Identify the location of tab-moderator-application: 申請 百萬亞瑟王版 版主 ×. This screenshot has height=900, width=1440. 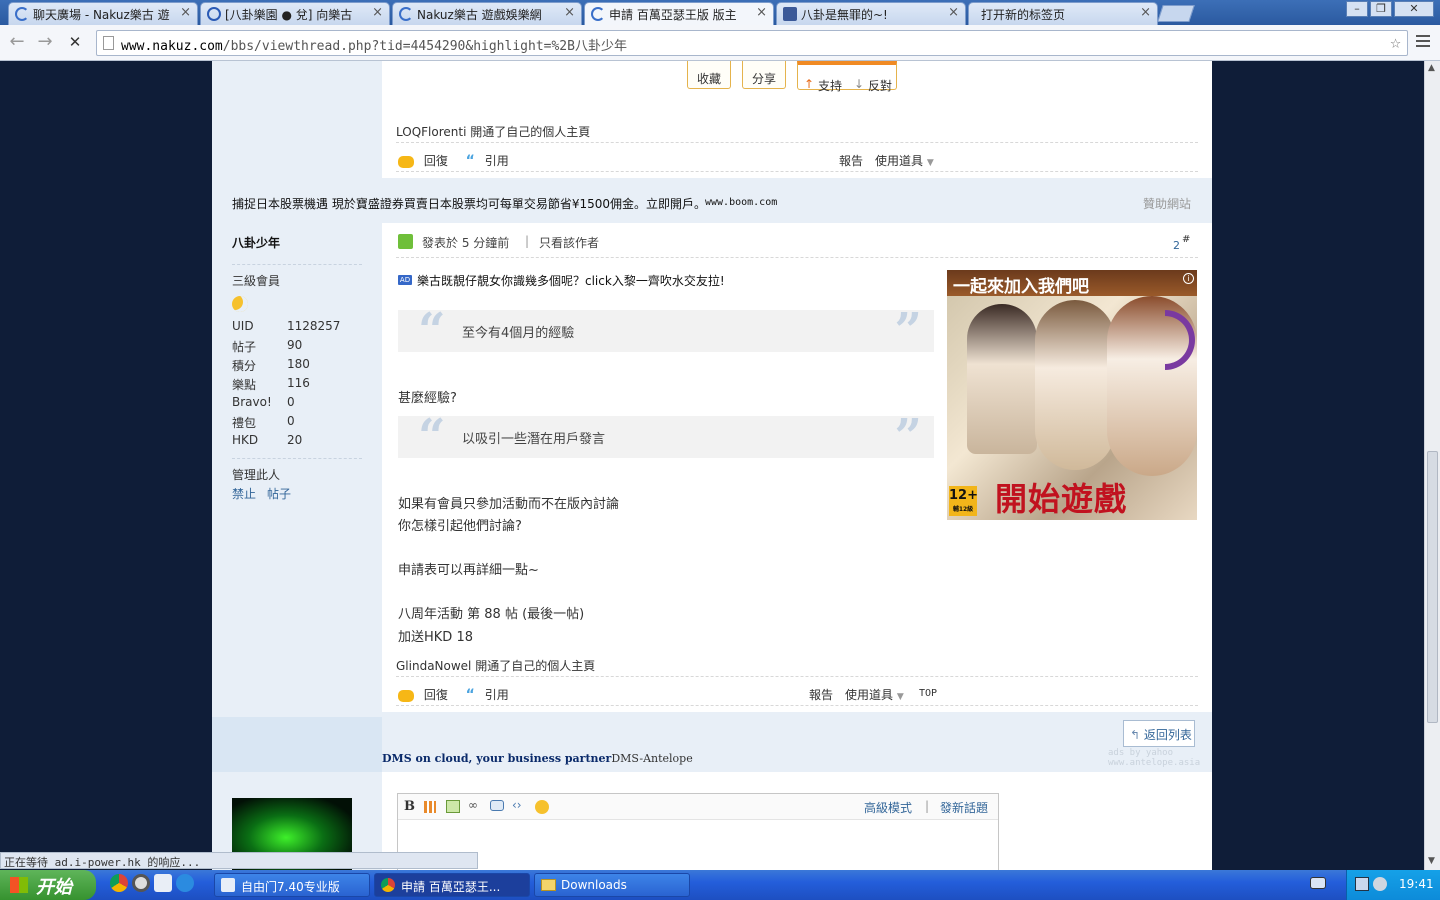
(679, 13).